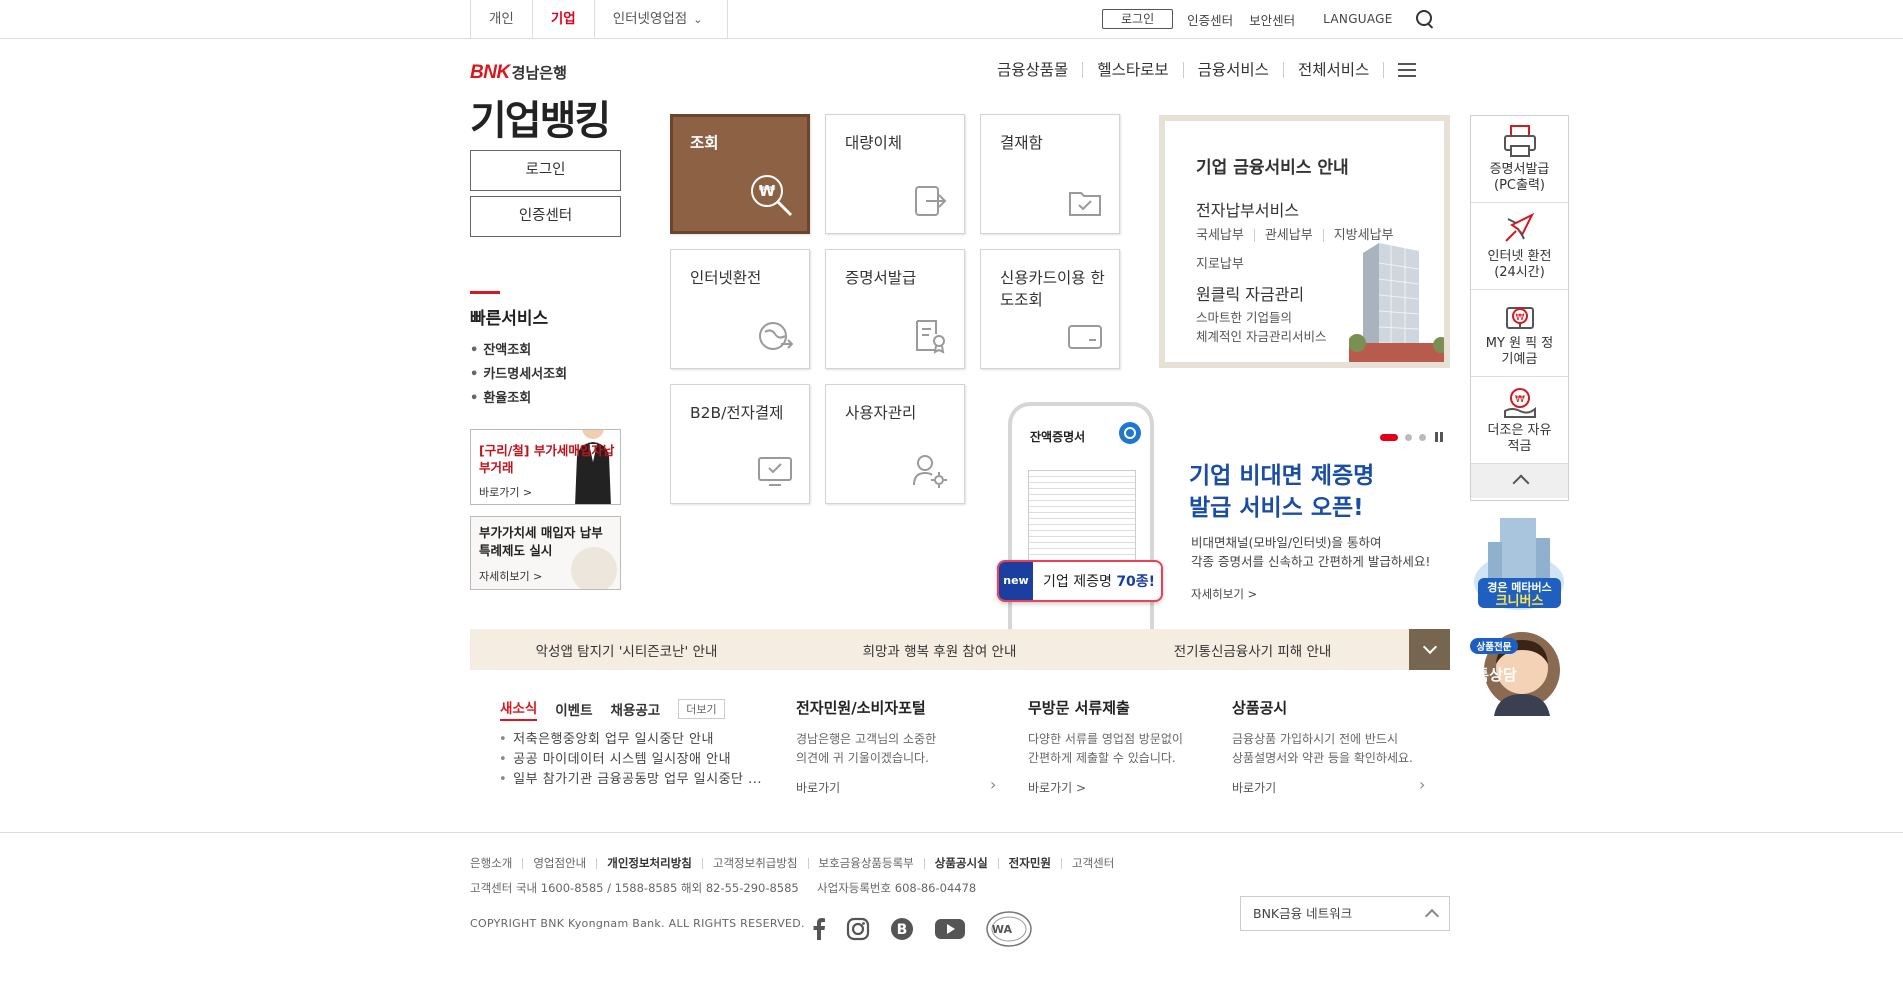 The height and width of the screenshot is (998, 1903). Describe the element at coordinates (754, 863) in the screenshot. I see `footer-link-customer-info: 고객정보취급방침` at that location.